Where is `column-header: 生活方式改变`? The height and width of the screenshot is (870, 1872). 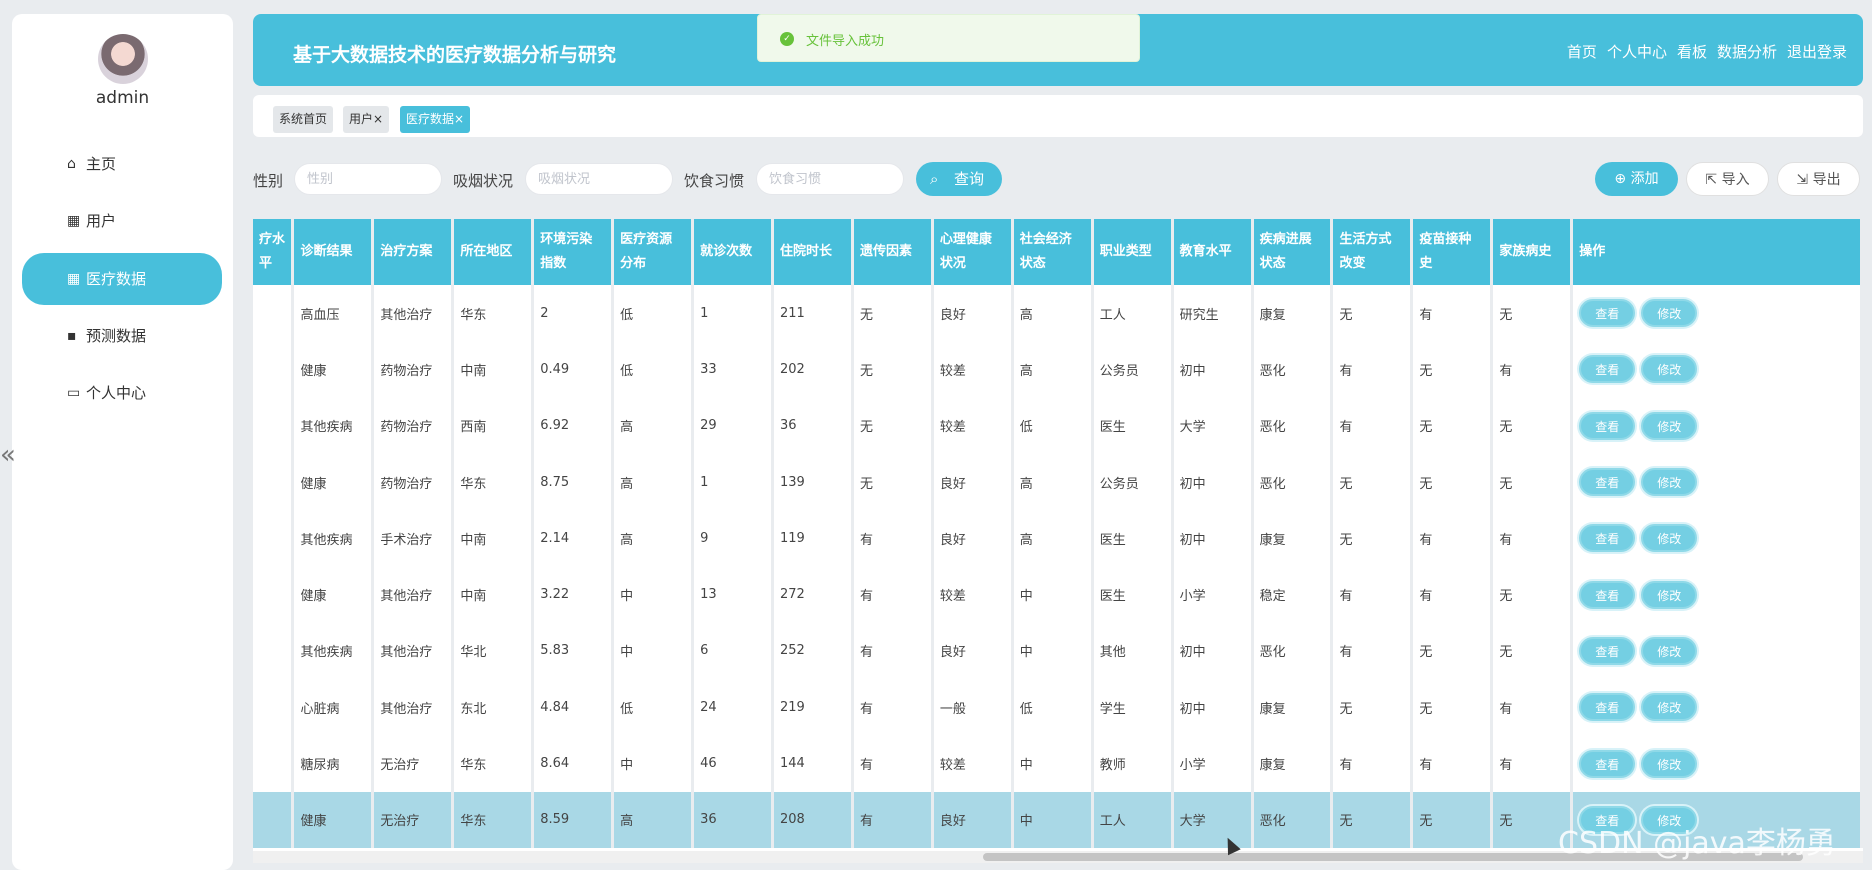
column-header: 生活方式改变 is located at coordinates (1372, 252).